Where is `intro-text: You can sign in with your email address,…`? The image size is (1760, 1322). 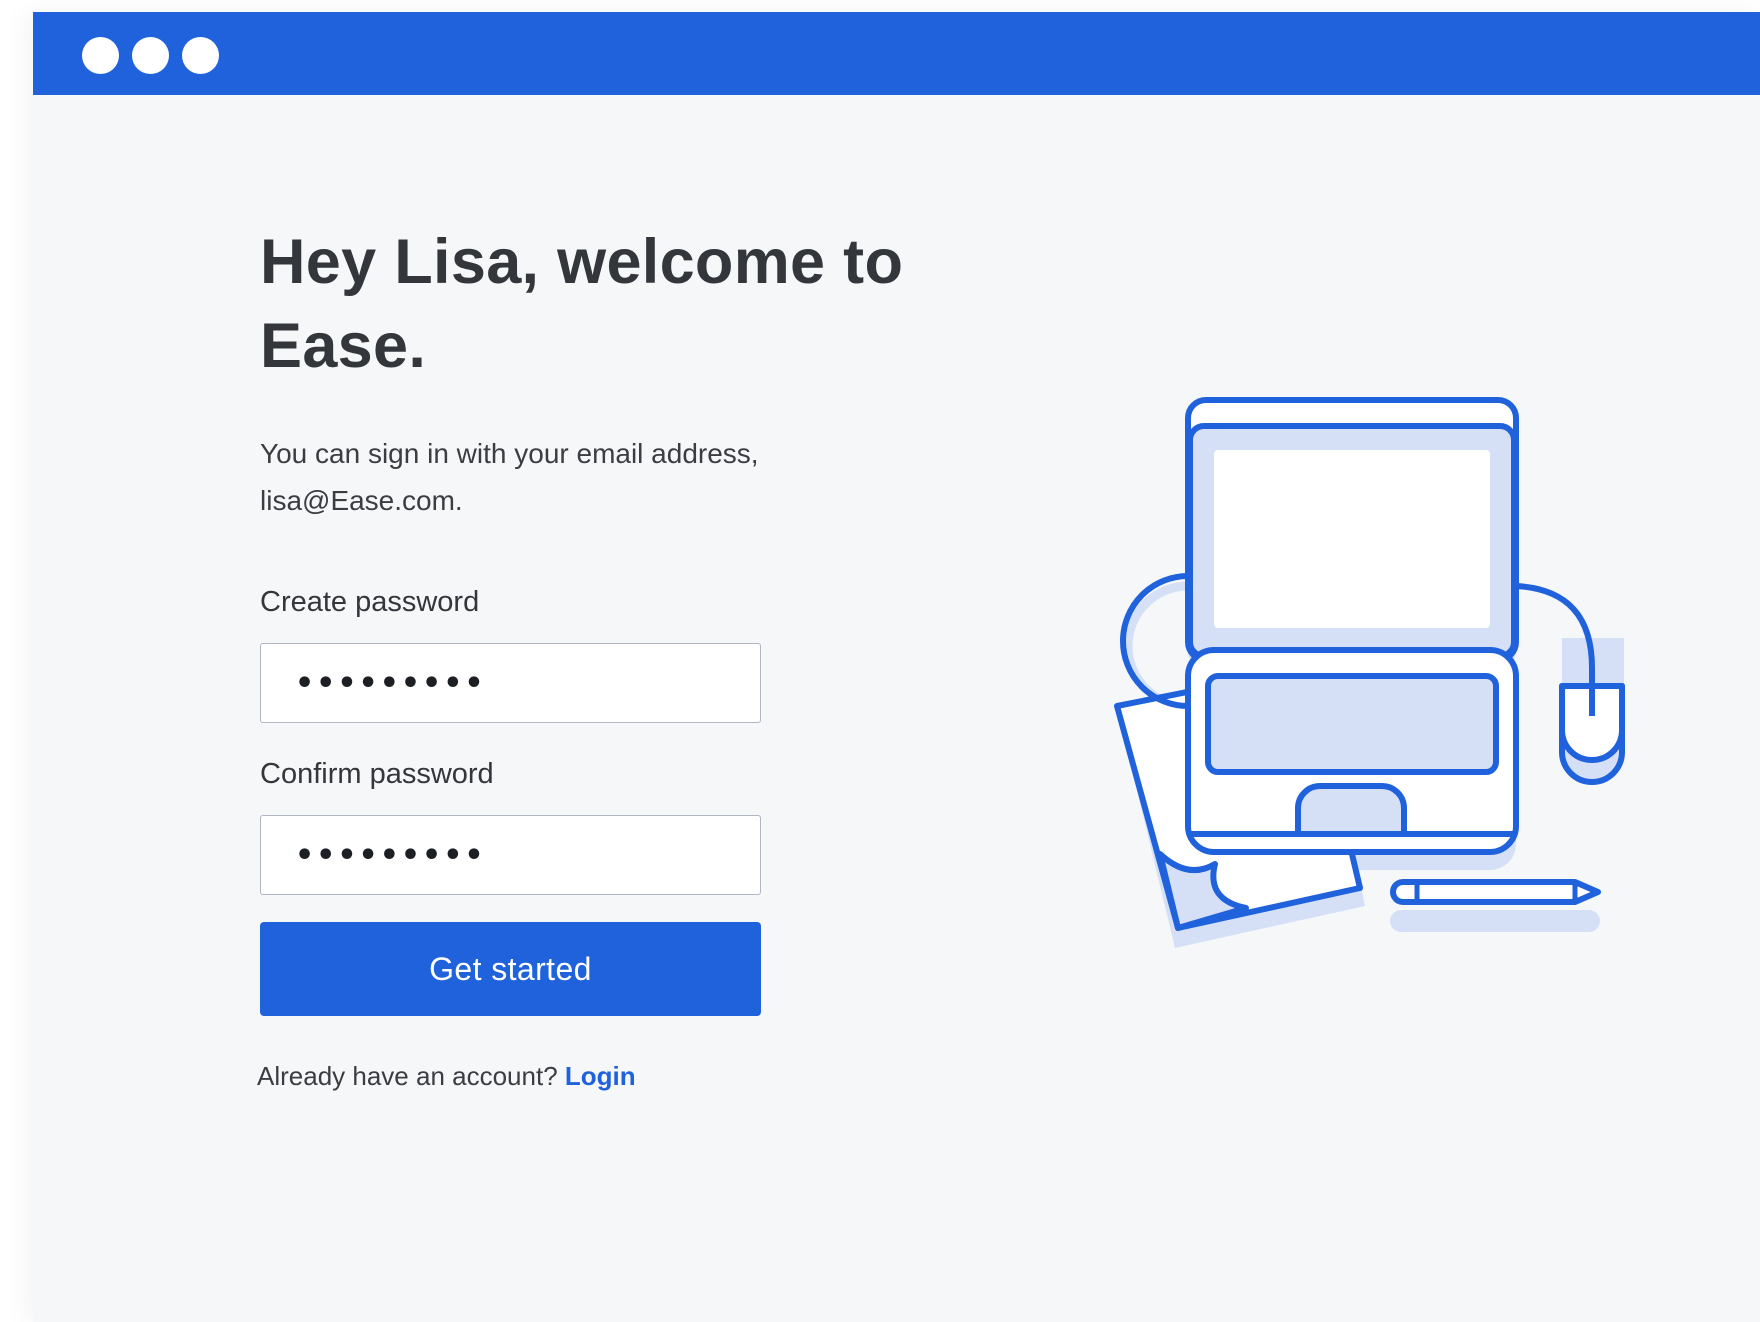 intro-text: You can sign in with your email address,… is located at coordinates (570, 477).